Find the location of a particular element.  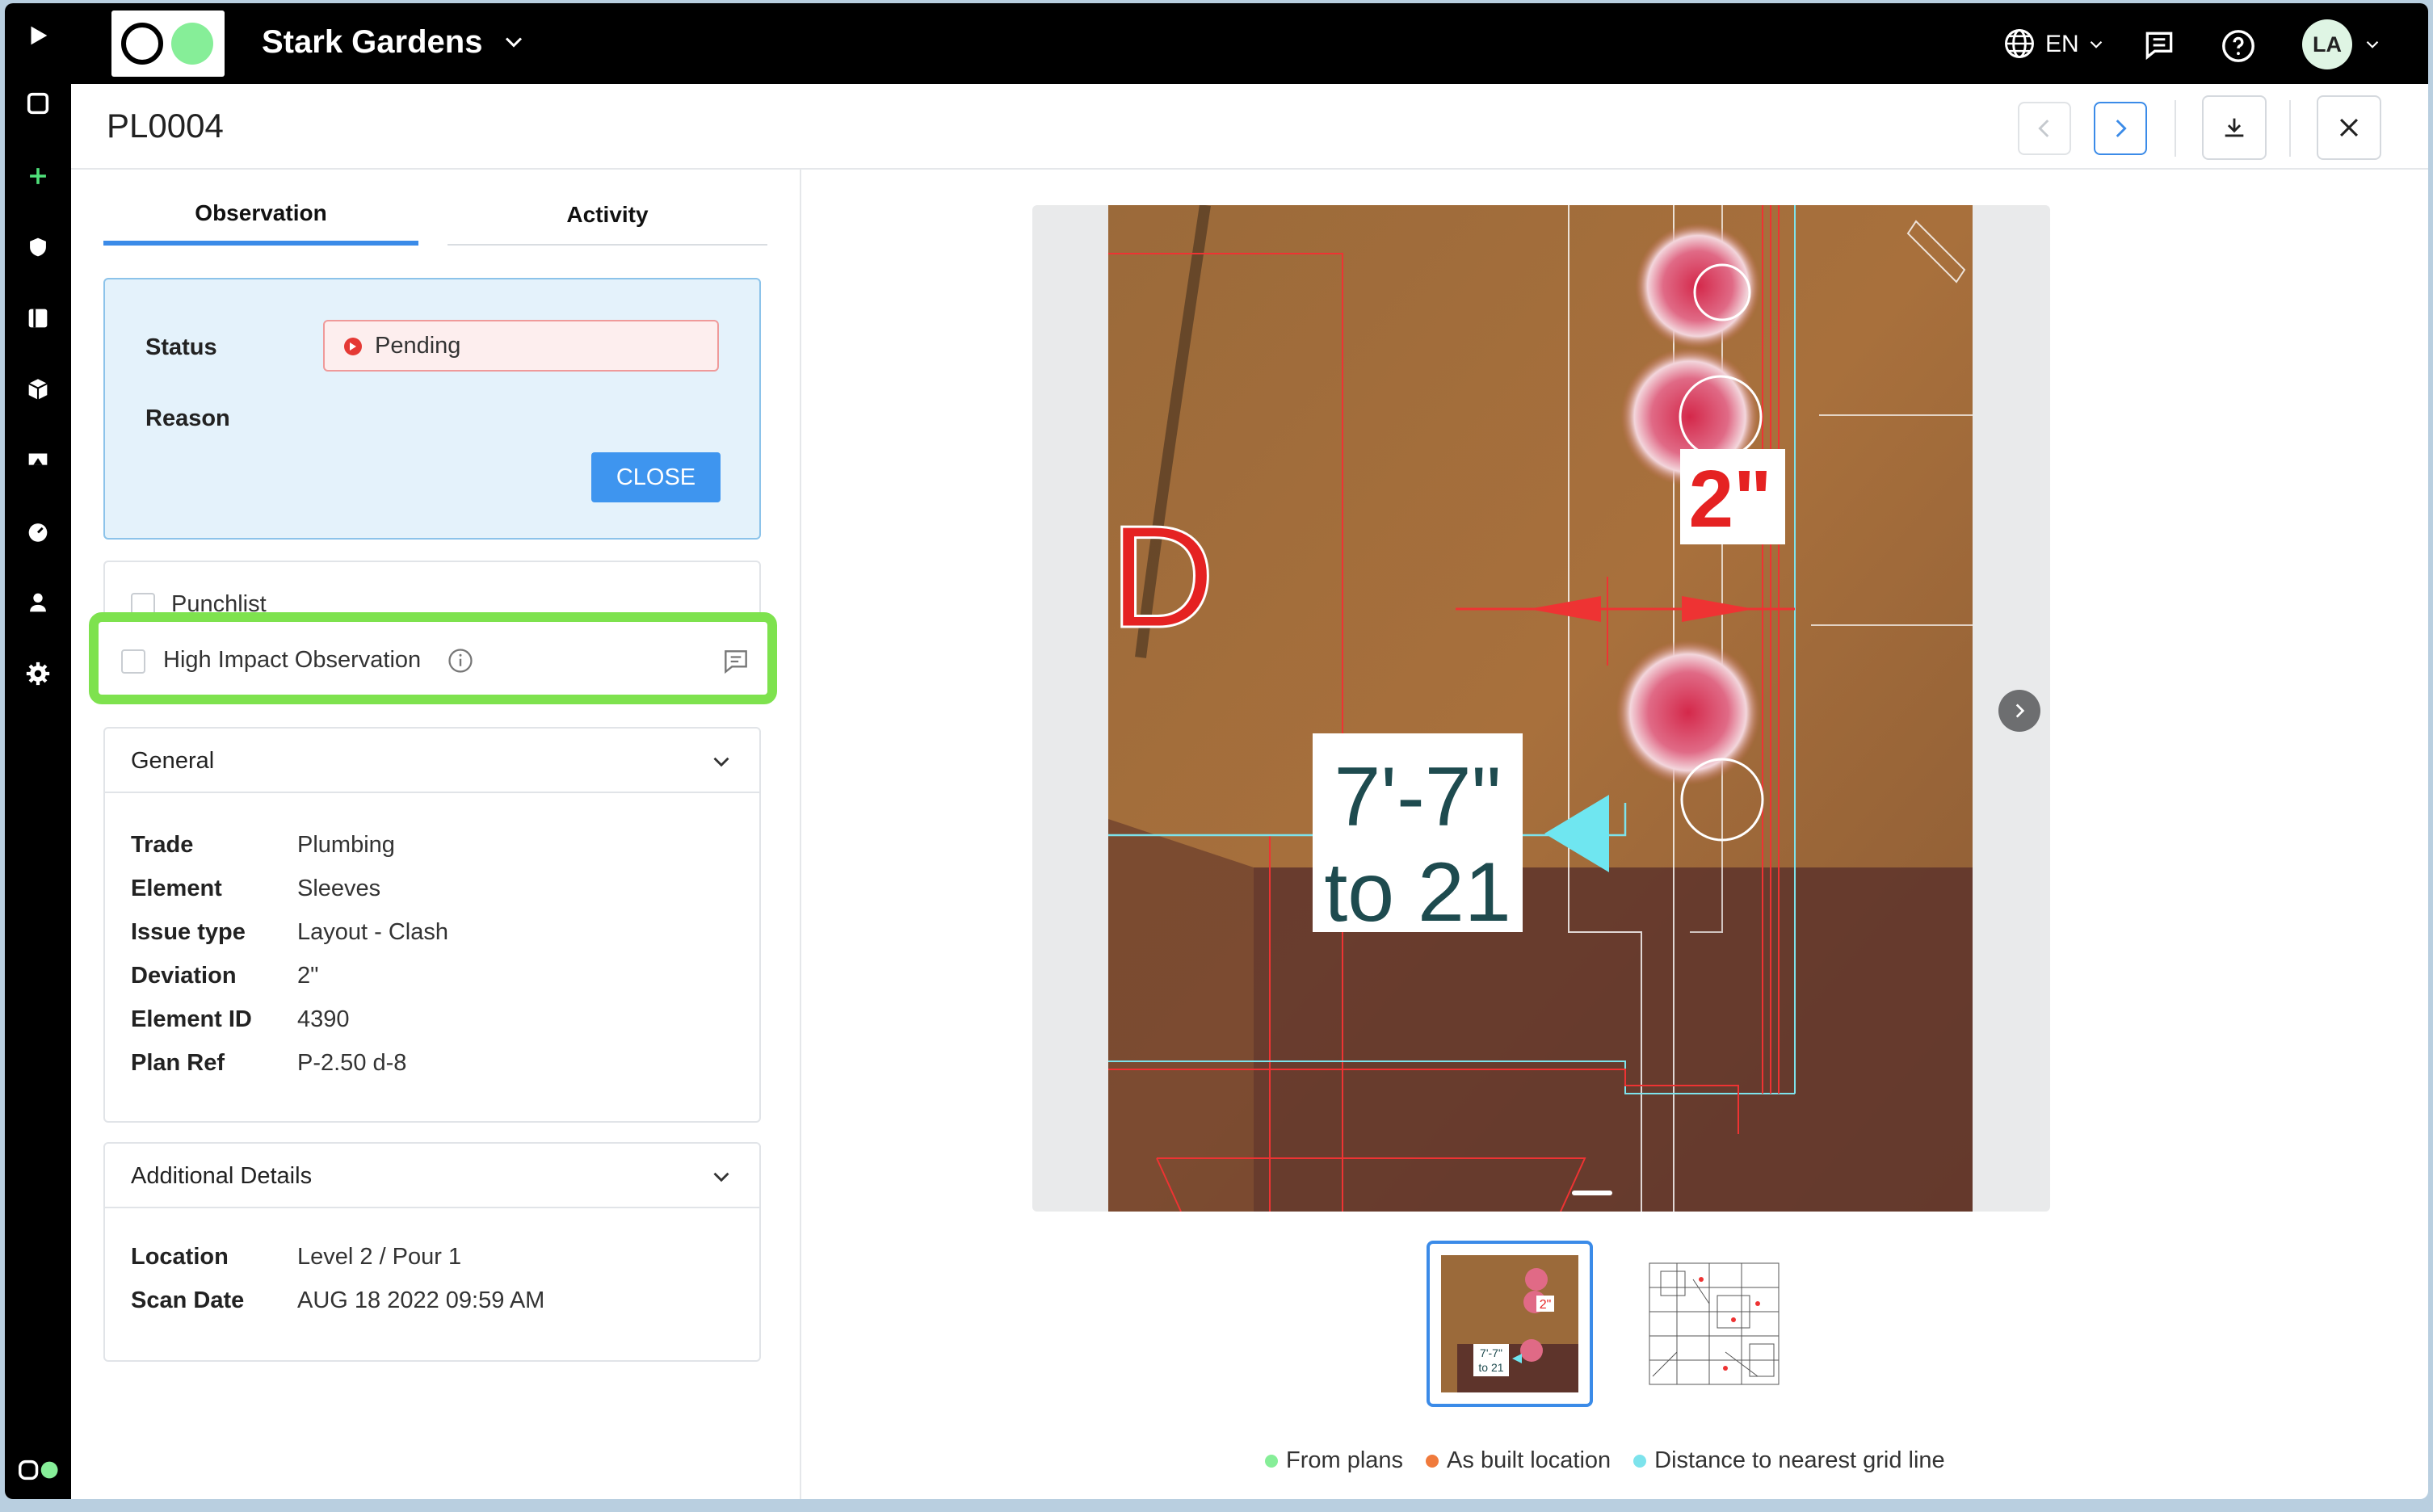

grid-label: D is located at coordinates (1162, 577).